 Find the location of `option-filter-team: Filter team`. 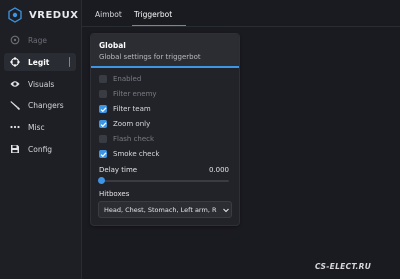

option-filter-team: Filter team is located at coordinates (125, 109).